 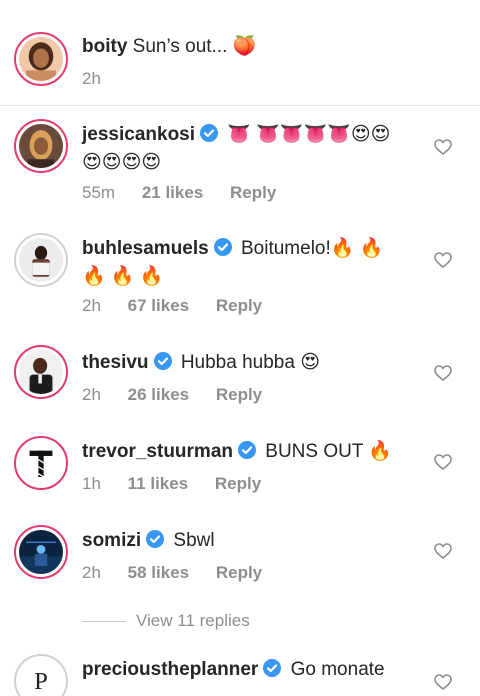 I want to click on comment-time: 1h, so click(x=91, y=483).